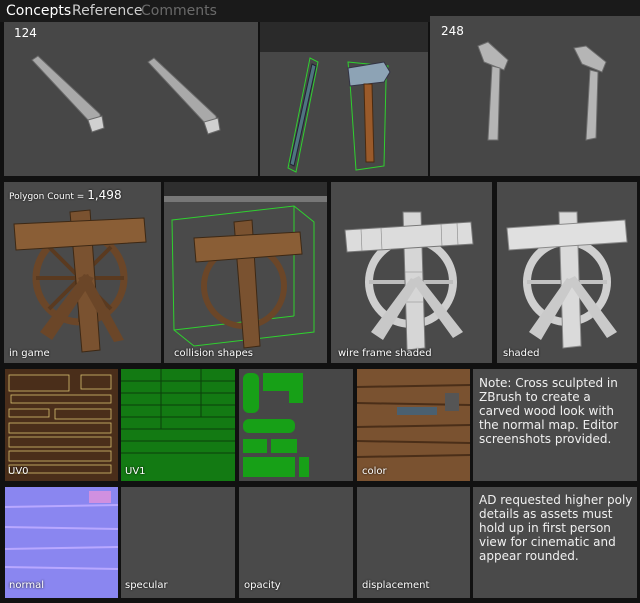  I want to click on color-image, so click(413, 425).